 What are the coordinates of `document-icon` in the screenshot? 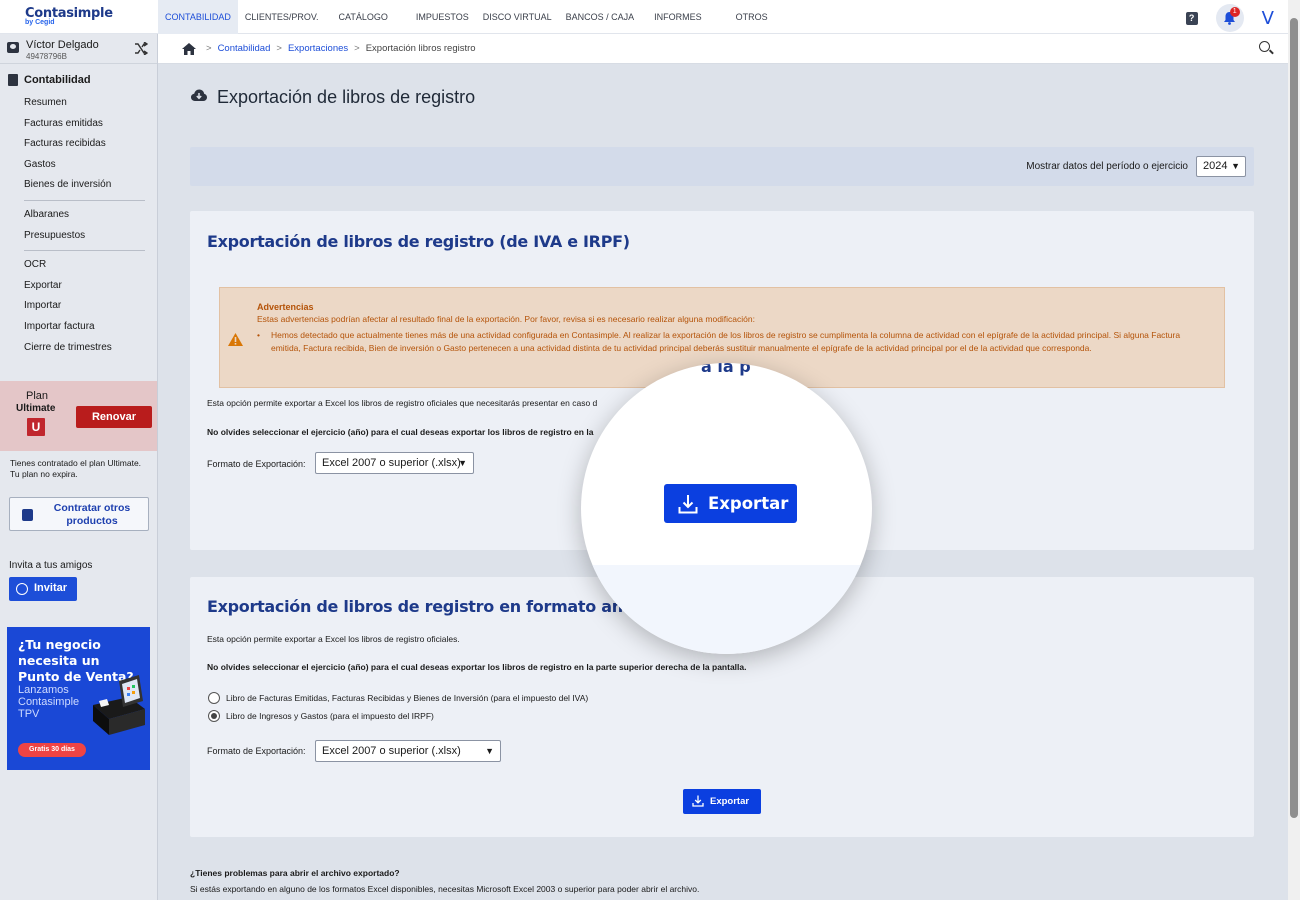 It's located at (13, 80).